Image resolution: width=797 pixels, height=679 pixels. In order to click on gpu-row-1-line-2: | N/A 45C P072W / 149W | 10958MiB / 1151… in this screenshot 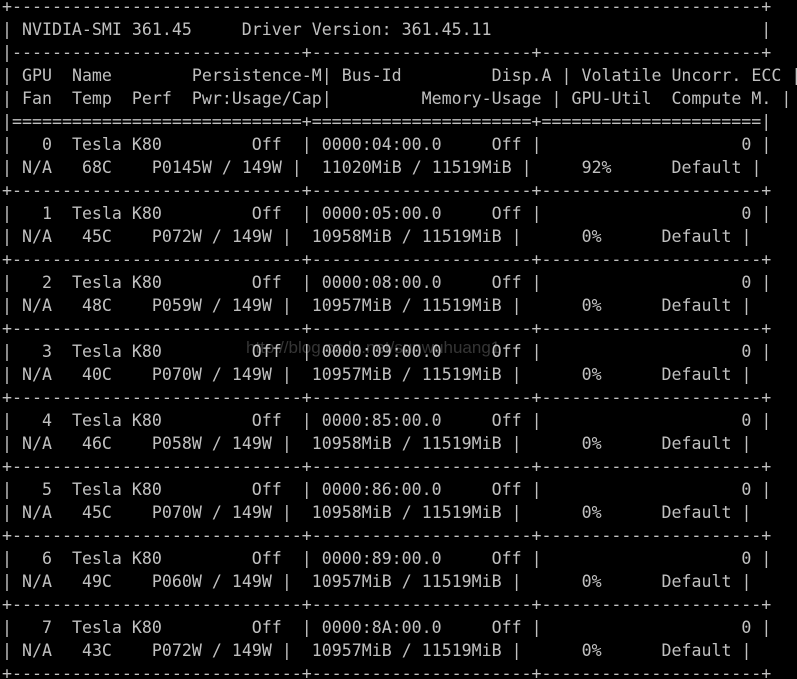, I will do `click(377, 236)`.